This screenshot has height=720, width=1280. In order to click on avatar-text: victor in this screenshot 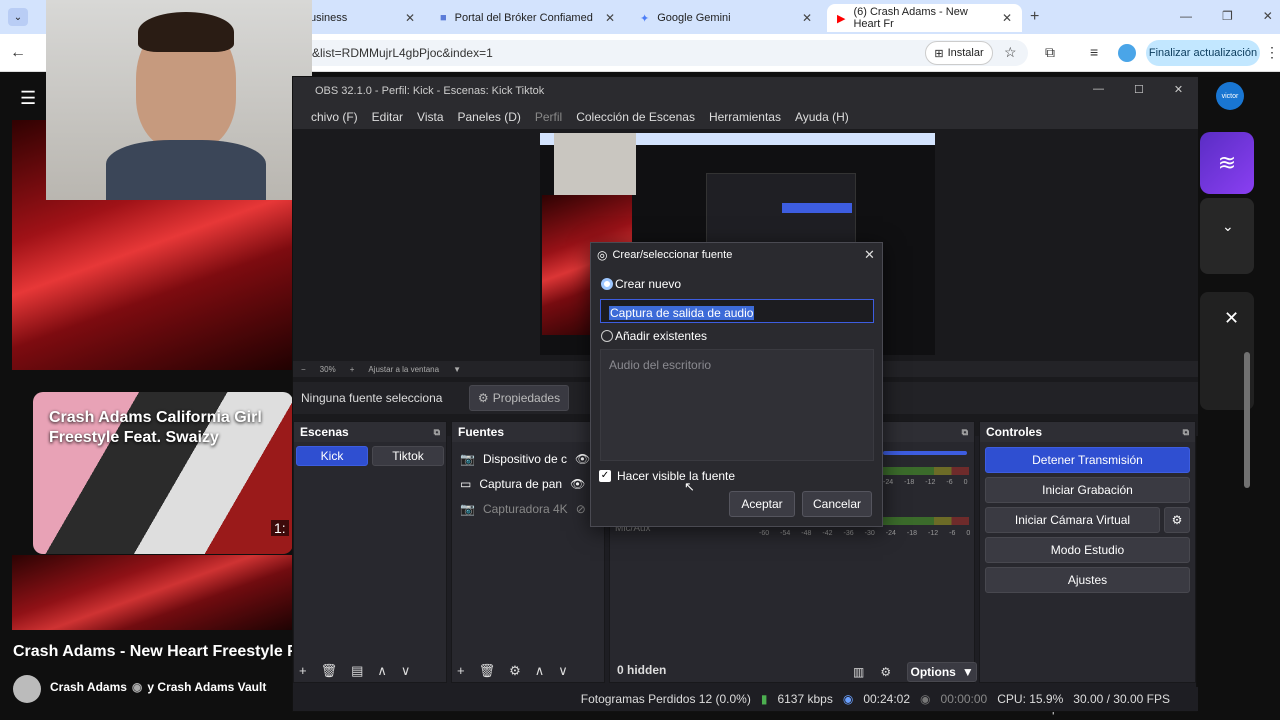, I will do `click(1230, 96)`.